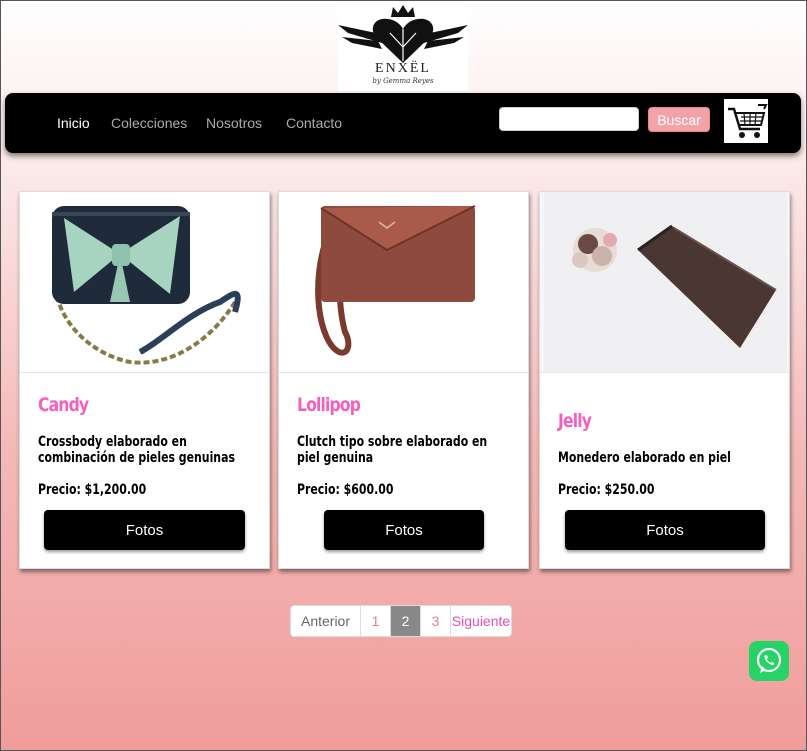 This screenshot has height=751, width=807. Describe the element at coordinates (234, 123) in the screenshot. I see `nav-item-nosotros: Nosotros` at that location.